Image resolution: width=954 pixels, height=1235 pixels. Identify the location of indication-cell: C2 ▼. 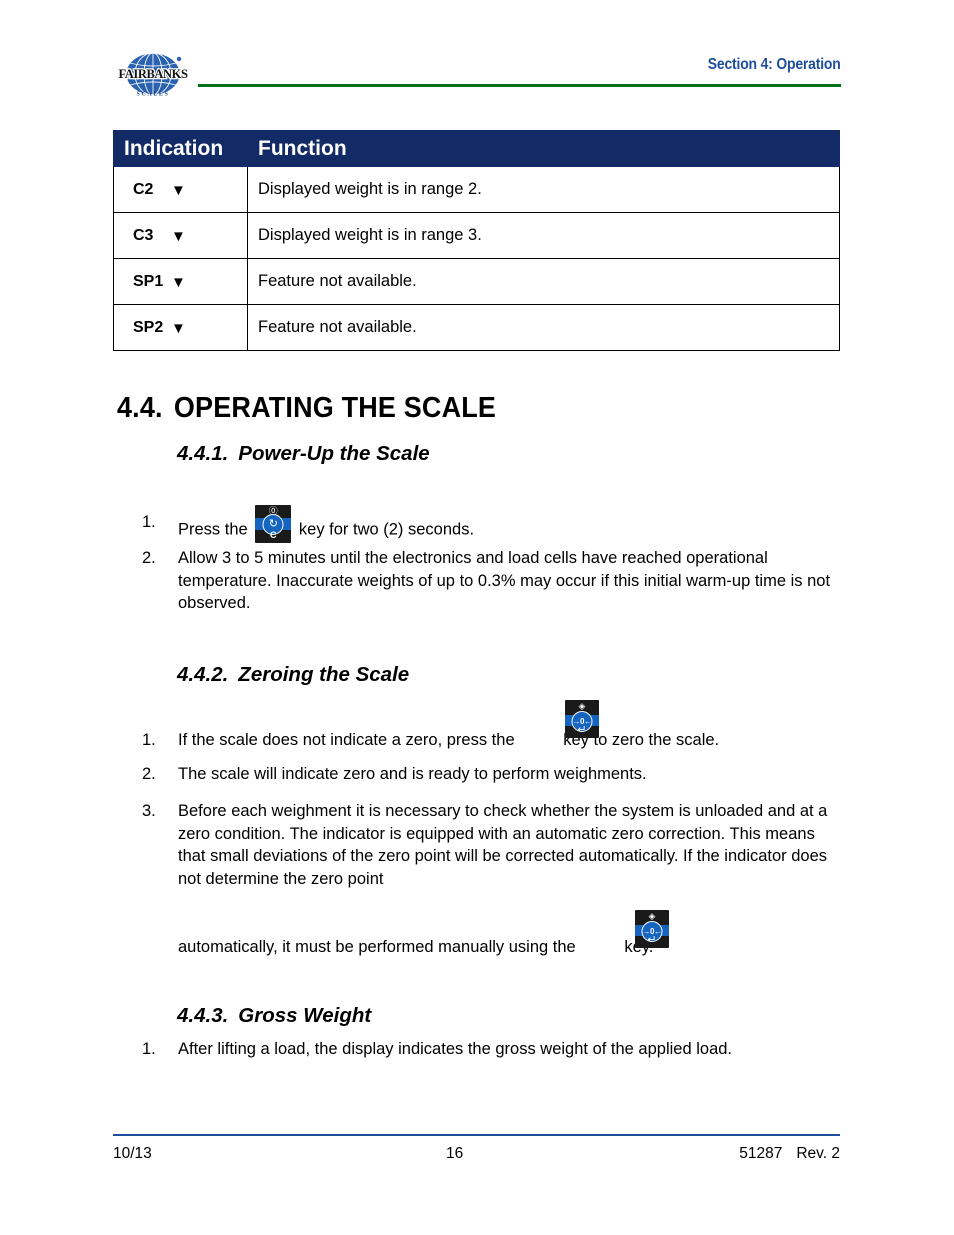
(180, 189).